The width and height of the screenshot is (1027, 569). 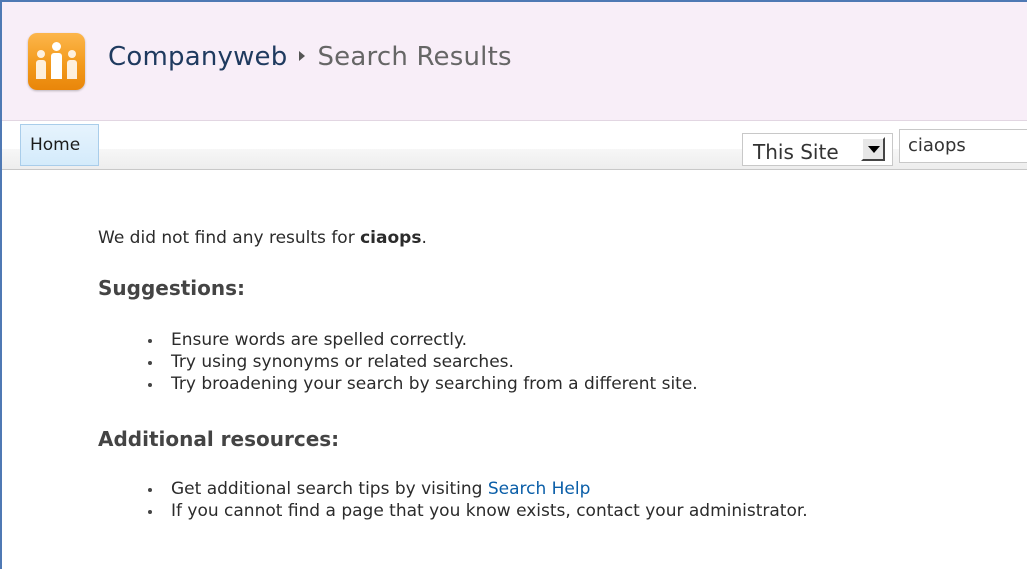 I want to click on suggestion-item: Ensure words are spelled correctly., so click(x=422, y=340).